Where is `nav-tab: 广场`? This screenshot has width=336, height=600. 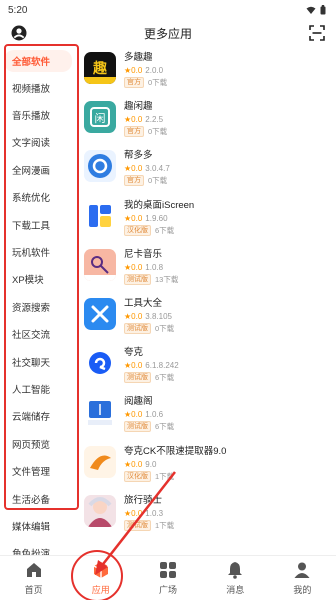 nav-tab: 广场 is located at coordinates (167, 578).